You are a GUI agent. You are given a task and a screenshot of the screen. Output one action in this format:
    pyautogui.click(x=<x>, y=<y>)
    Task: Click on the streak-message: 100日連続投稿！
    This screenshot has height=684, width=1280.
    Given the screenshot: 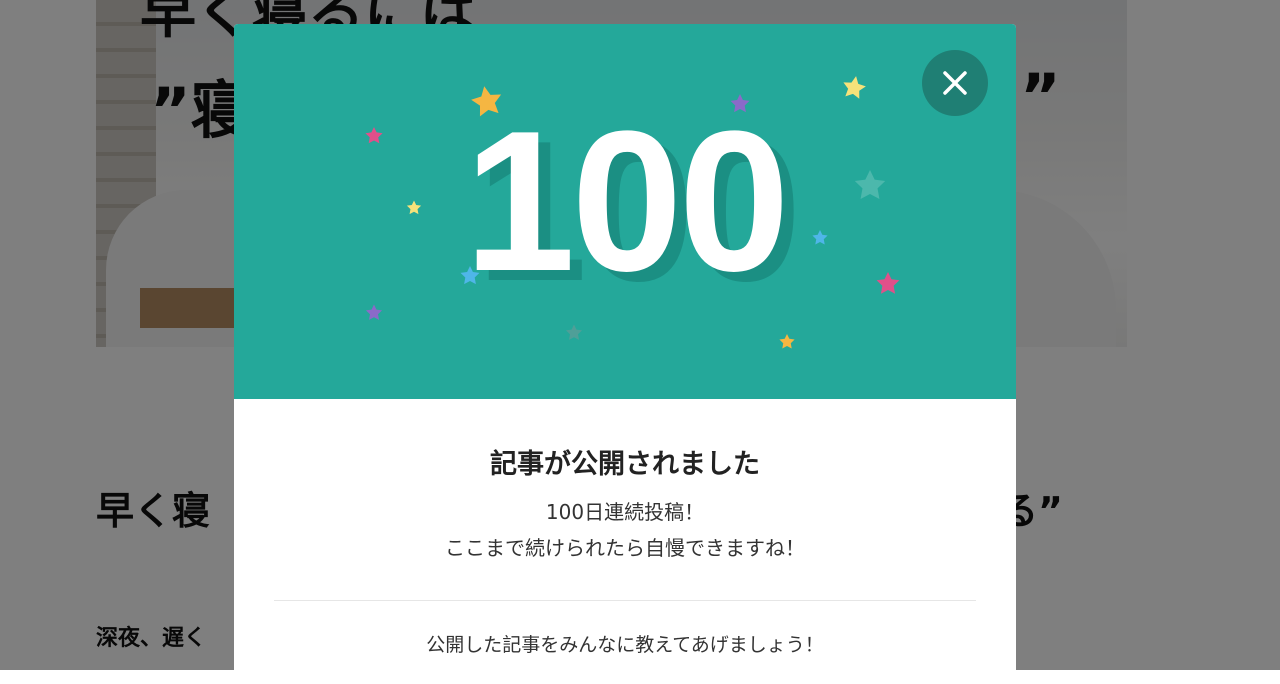 What is the action you would take?
    pyautogui.click(x=625, y=512)
    